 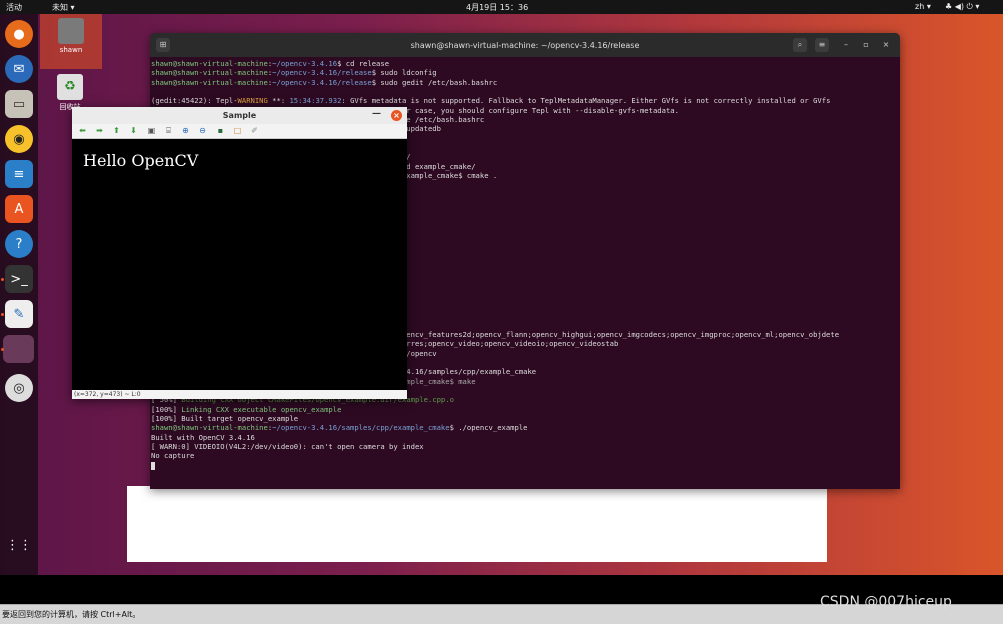 I want to click on text-cursor, so click(x=153, y=465).